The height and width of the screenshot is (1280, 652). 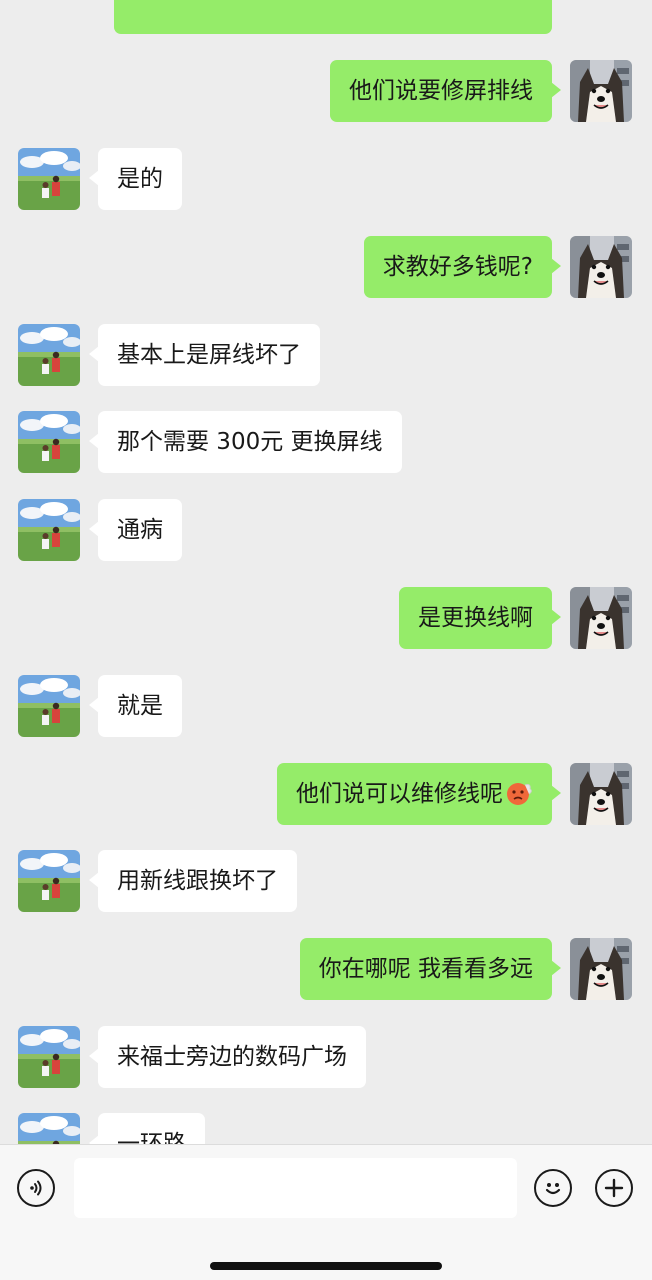 What do you see at coordinates (475, 618) in the screenshot?
I see `message-text: 是更换线啊` at bounding box center [475, 618].